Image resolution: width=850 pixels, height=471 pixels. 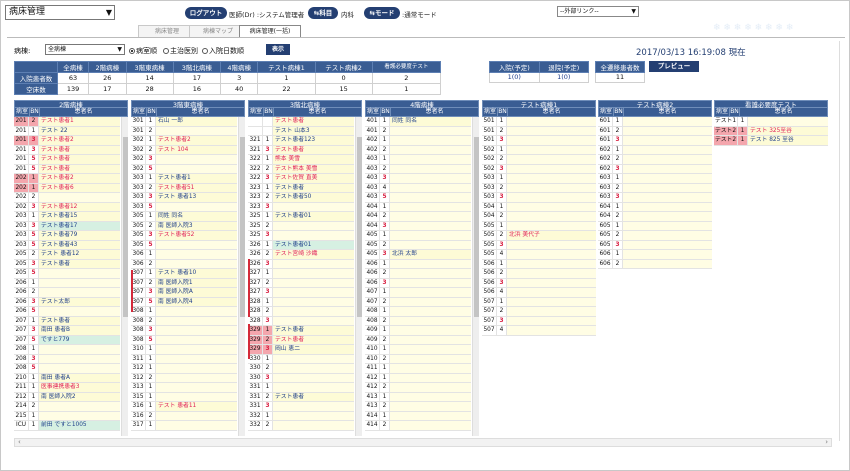 I want to click on bed-row: 326 1 テスト患者01, so click(x=301, y=245).